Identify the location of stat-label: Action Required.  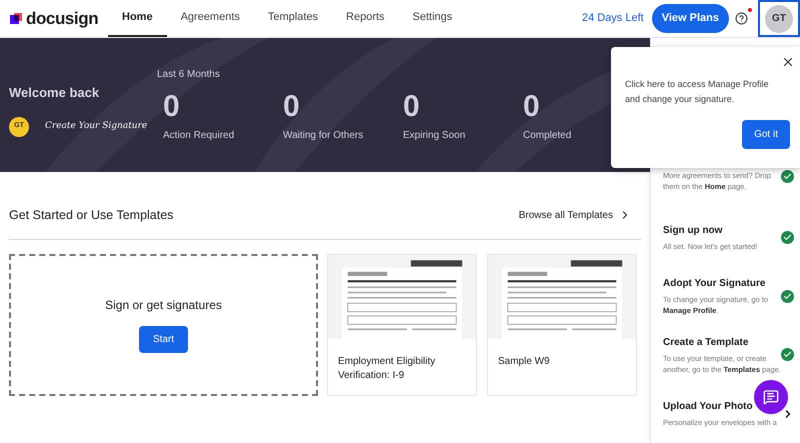
(198, 136).